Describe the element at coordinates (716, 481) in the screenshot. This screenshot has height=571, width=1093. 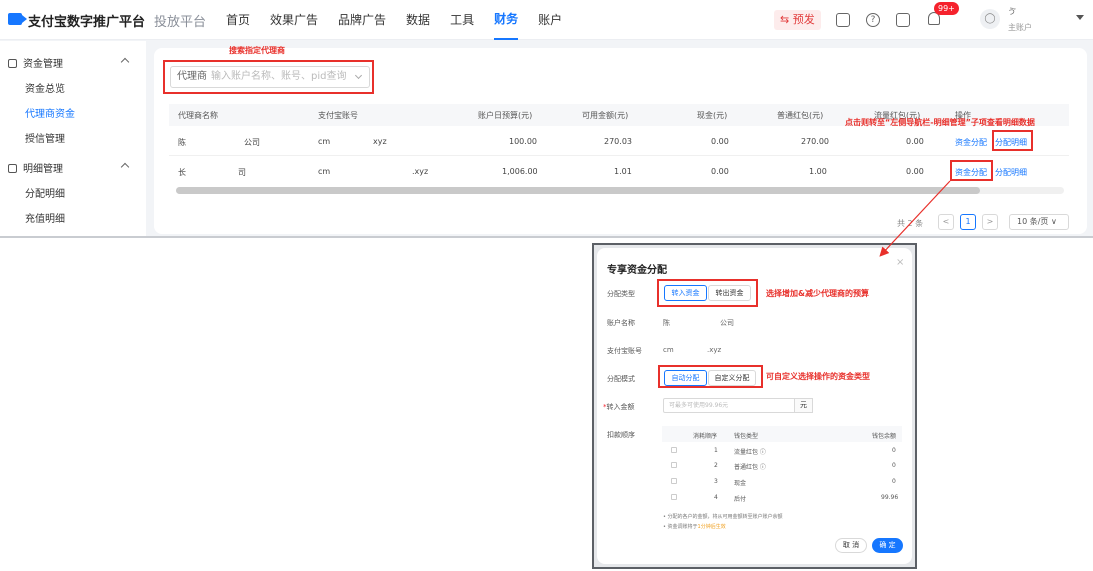
I see `order-seq-3: 3` at that location.